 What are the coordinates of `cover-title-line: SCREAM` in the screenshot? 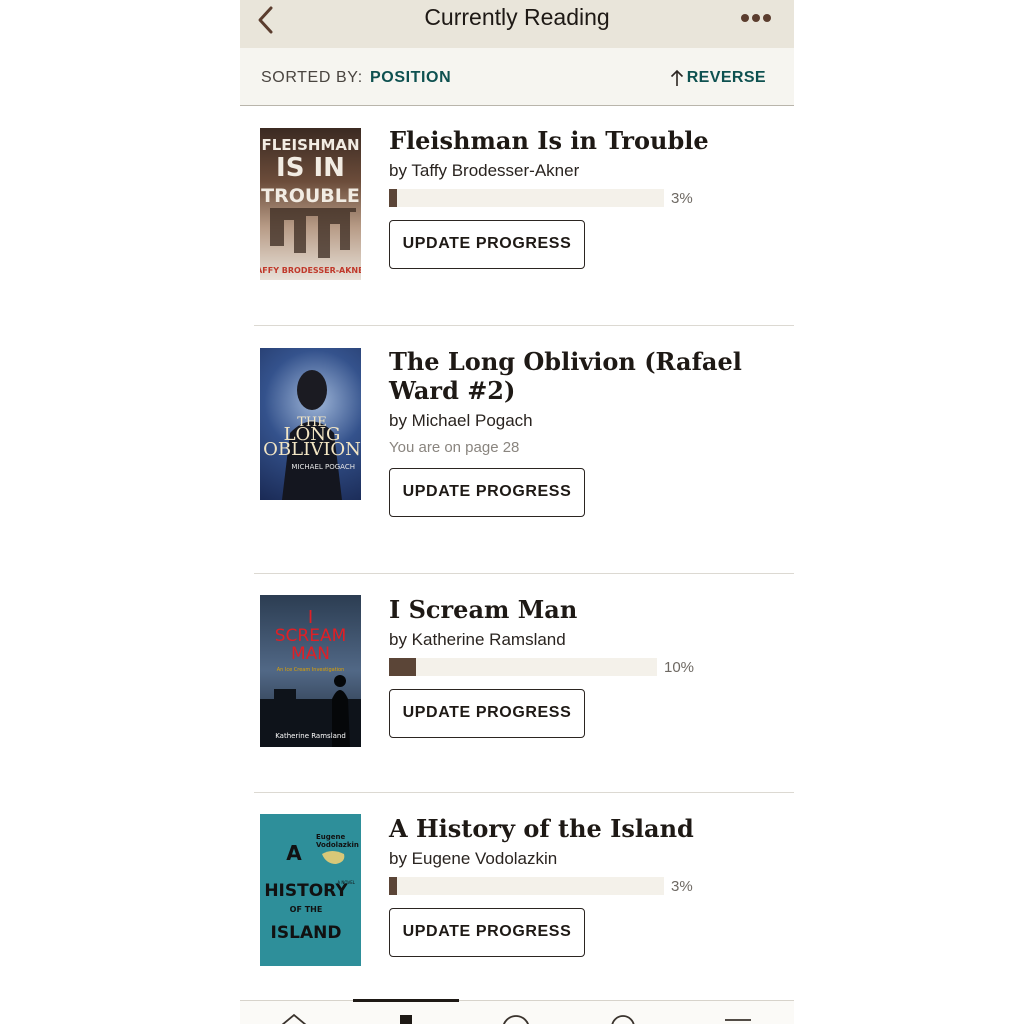 It's located at (311, 636).